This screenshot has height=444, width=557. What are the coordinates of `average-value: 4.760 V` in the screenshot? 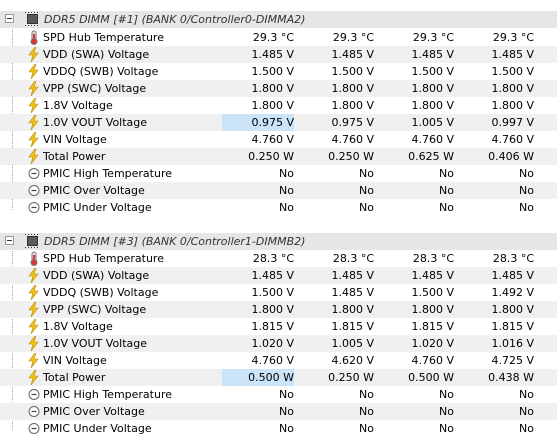 It's located at (512, 139).